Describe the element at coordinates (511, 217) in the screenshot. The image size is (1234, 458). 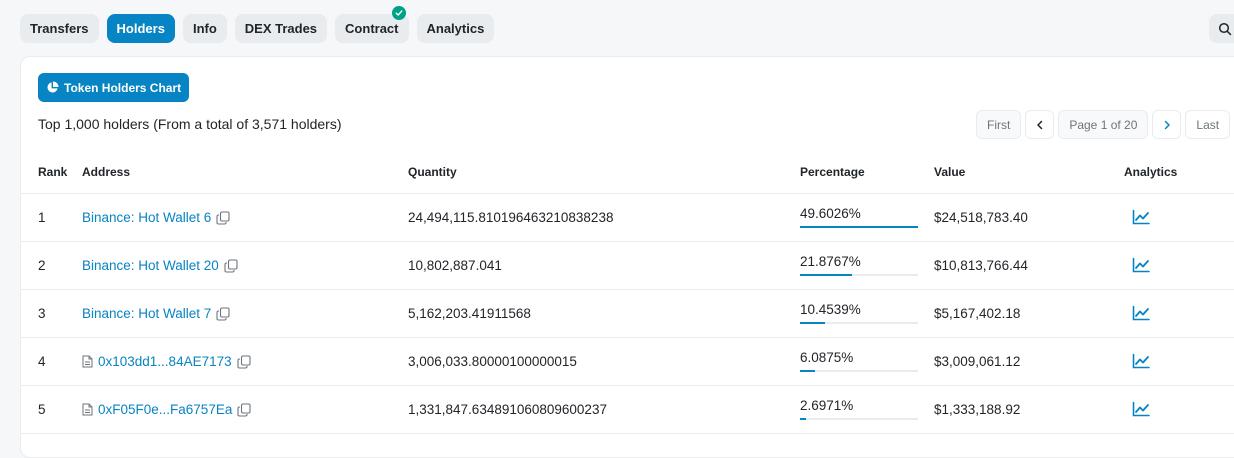
I see `row-quantity: 24,494,115.810196463210838238` at that location.